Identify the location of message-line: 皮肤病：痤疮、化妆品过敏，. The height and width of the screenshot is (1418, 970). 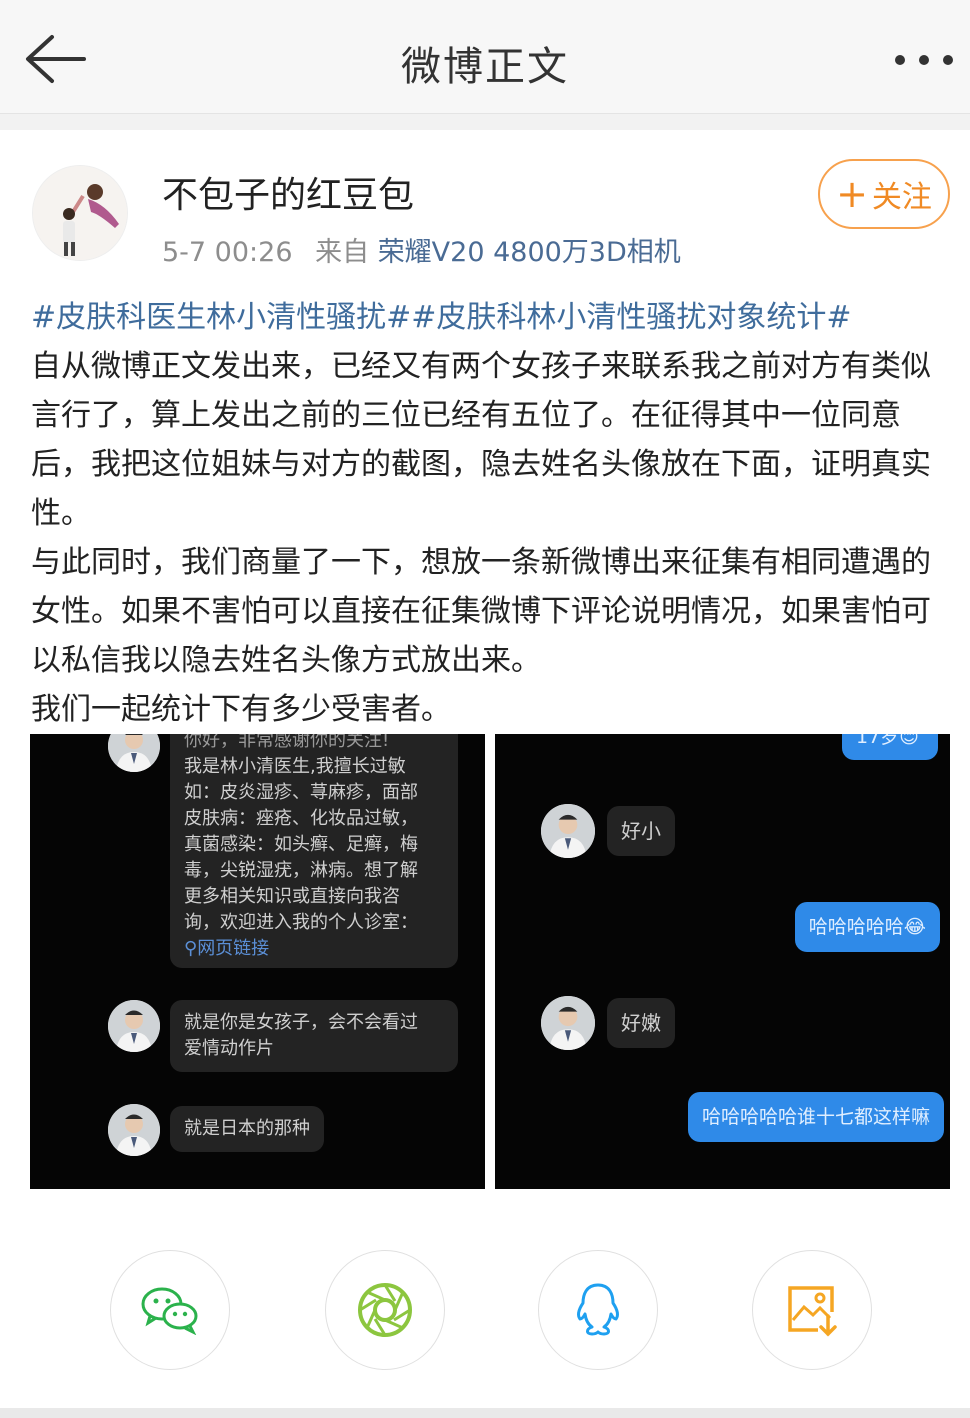
(301, 818).